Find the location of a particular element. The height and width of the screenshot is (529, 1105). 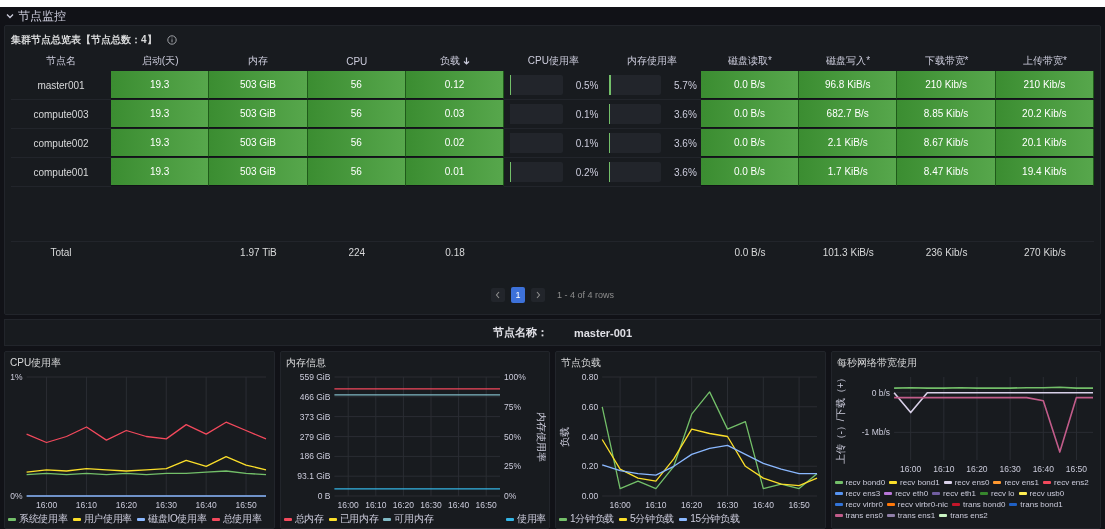

section-title: 节点监控 is located at coordinates (42, 16).